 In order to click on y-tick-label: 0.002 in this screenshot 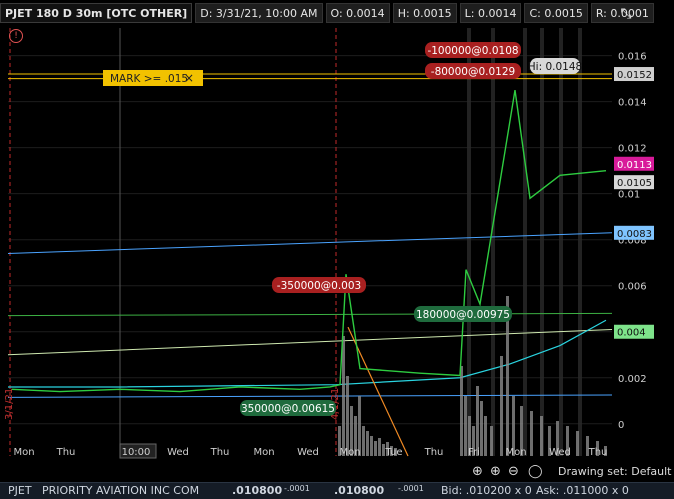, I will do `click(632, 379)`.